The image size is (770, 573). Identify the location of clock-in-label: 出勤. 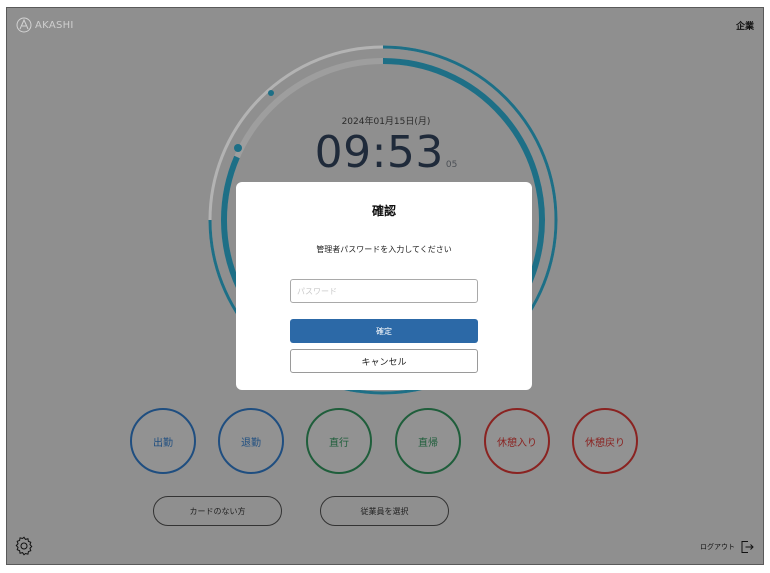
(163, 443).